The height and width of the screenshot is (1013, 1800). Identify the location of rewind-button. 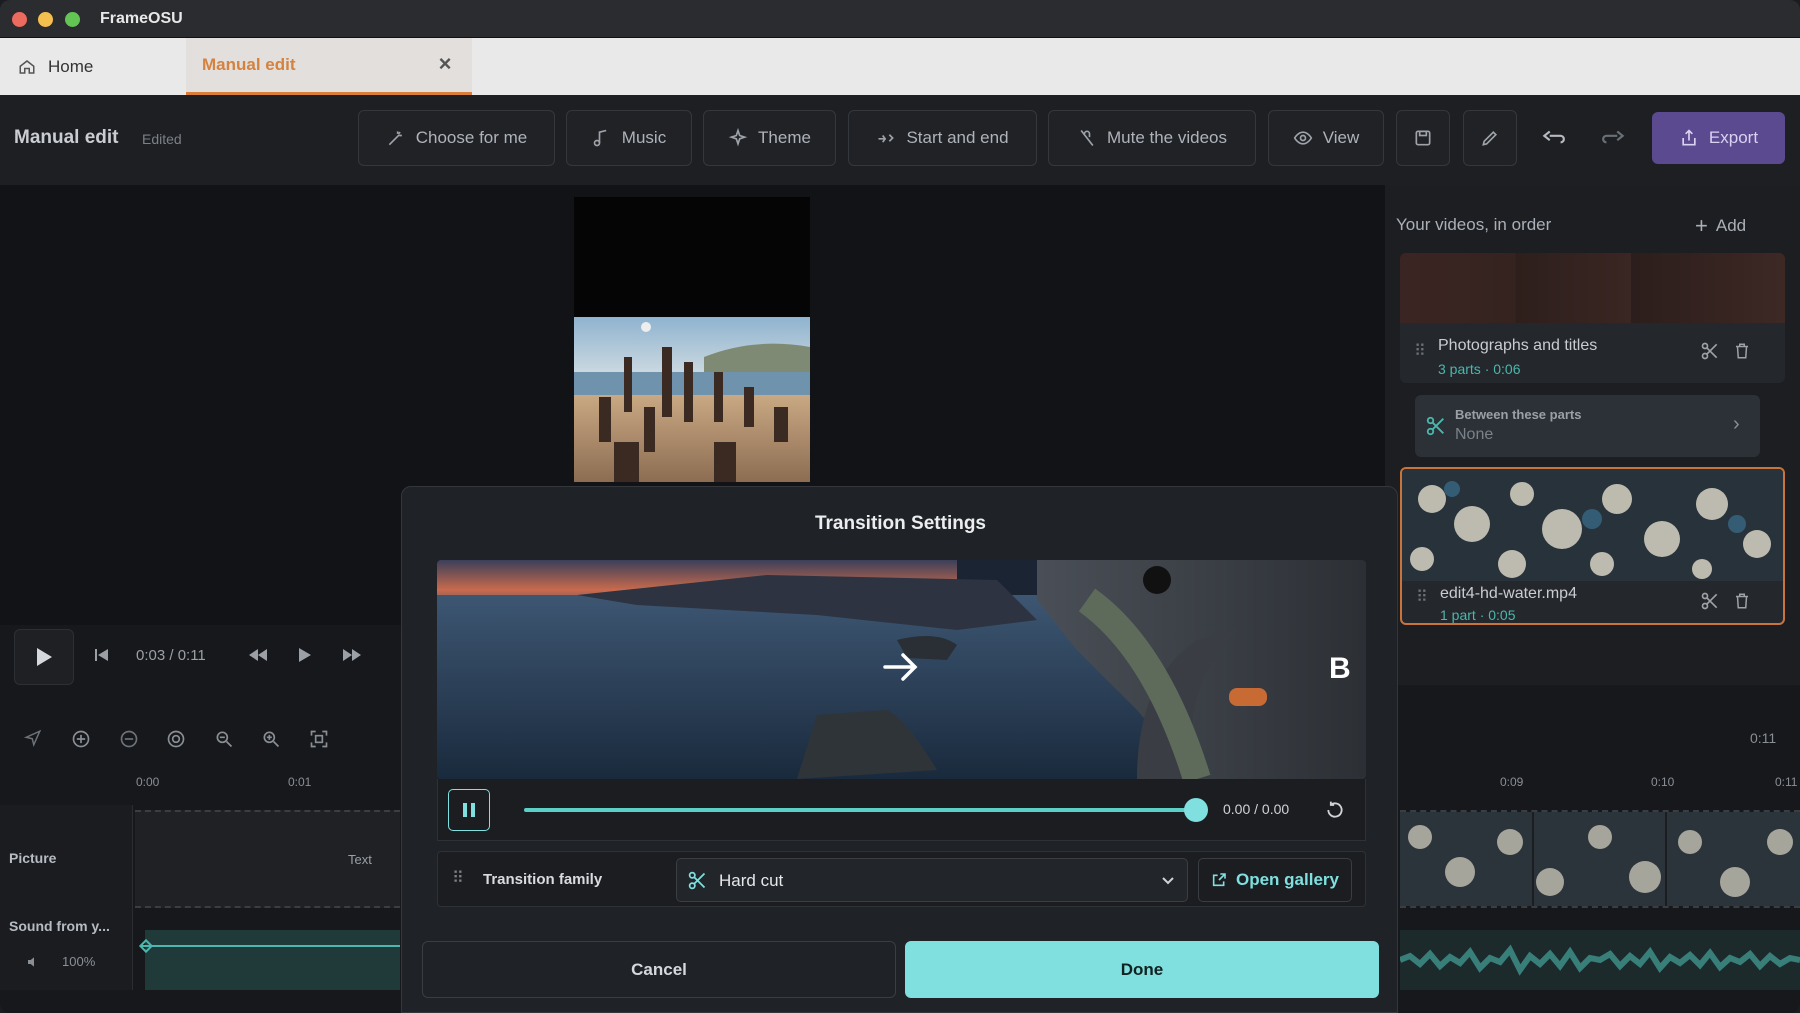
(258, 657).